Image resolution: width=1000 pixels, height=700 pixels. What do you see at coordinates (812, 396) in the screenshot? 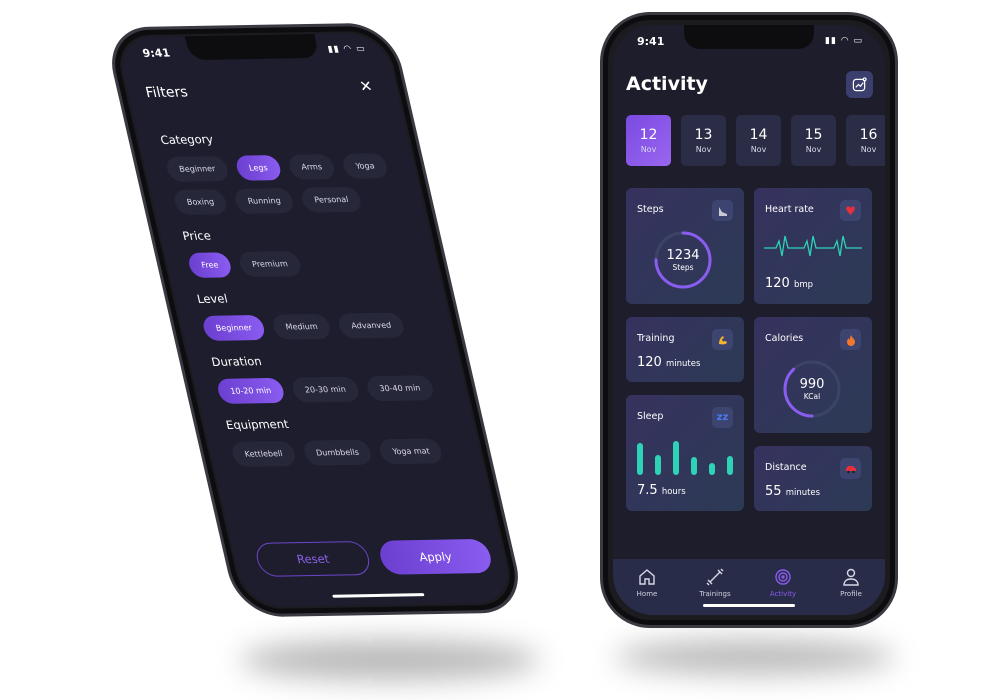
I see `calories-unit: KCal` at bounding box center [812, 396].